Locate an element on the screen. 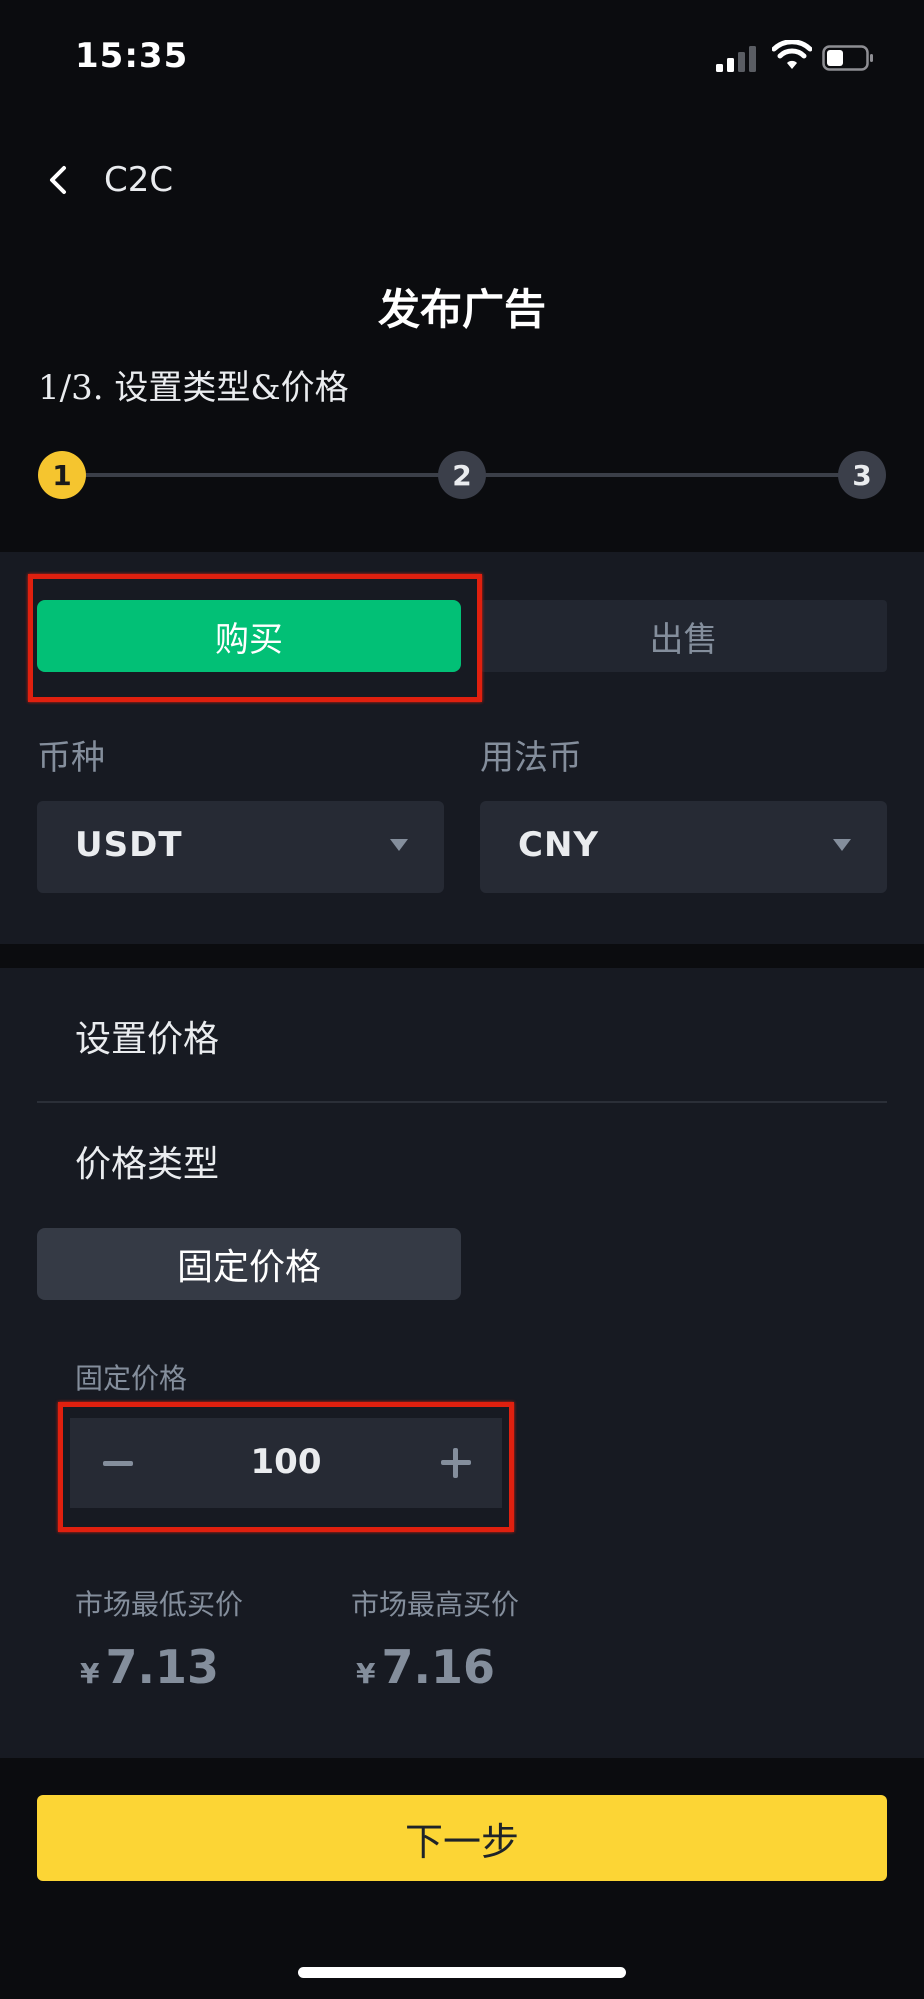 Image resolution: width=924 pixels, height=1999 pixels. price-input-label: 固定价格 is located at coordinates (131, 1378).